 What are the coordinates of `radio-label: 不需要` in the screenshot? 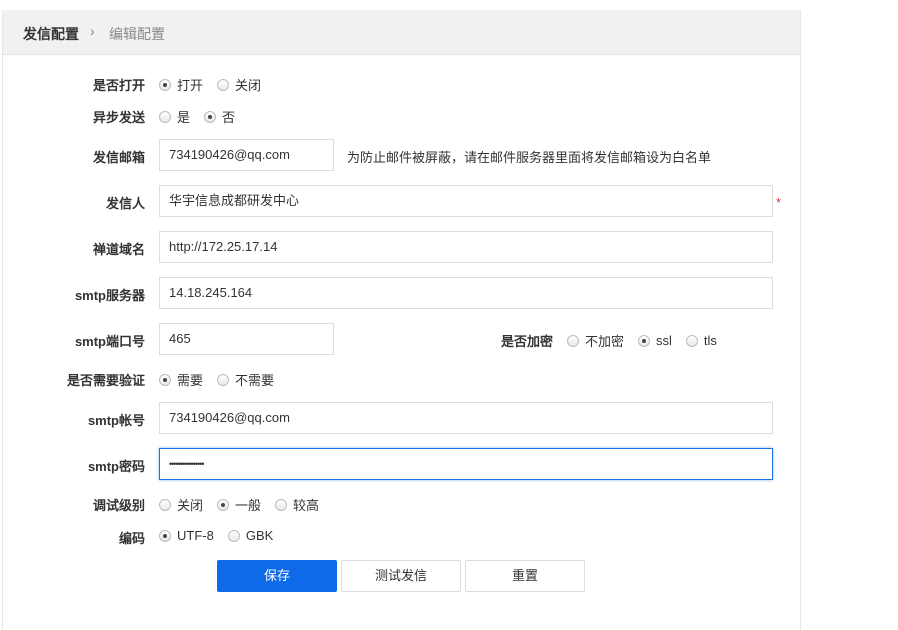 It's located at (255, 380).